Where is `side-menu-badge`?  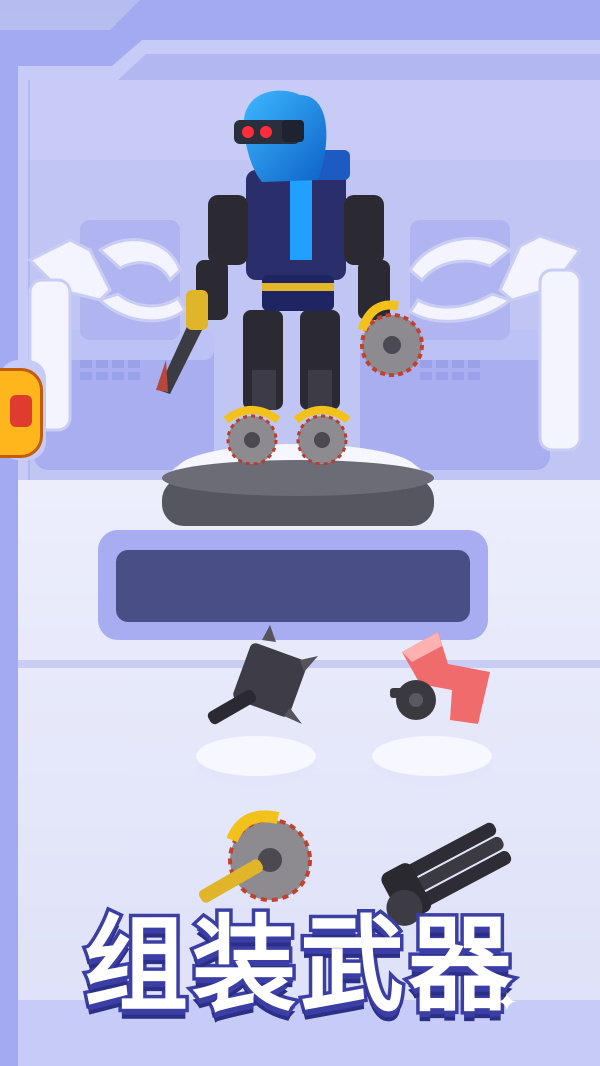 side-menu-badge is located at coordinates (21, 413).